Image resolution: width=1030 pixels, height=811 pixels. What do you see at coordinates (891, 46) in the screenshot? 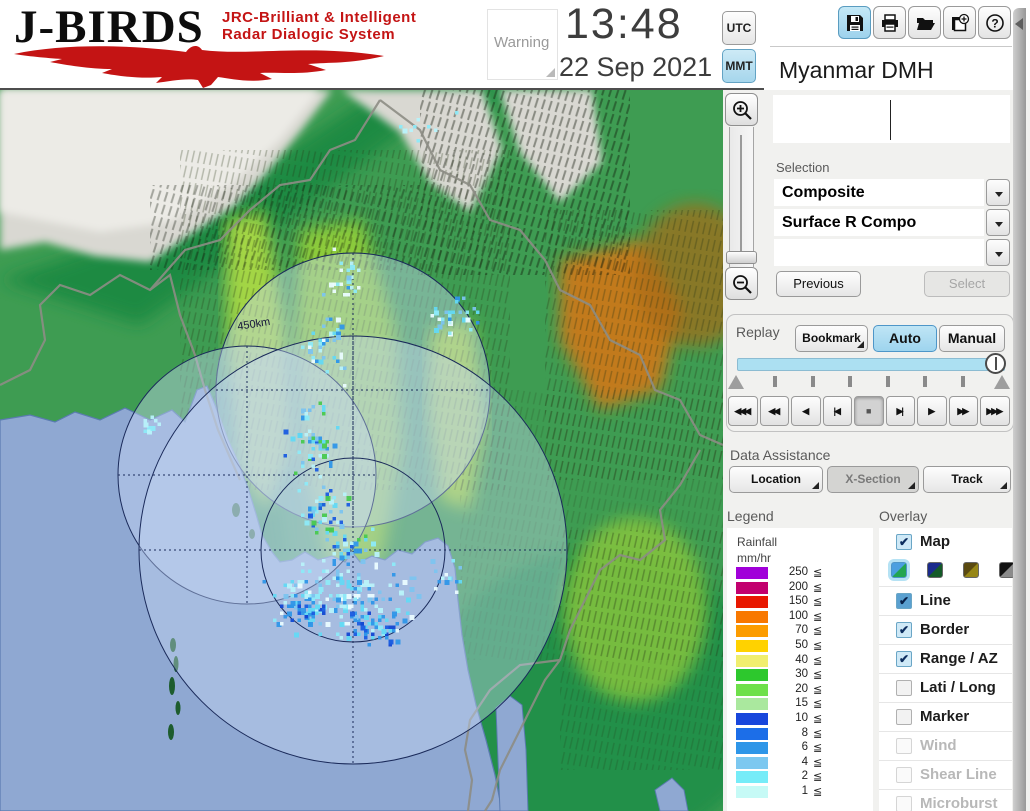
I see `header-divider` at bounding box center [891, 46].